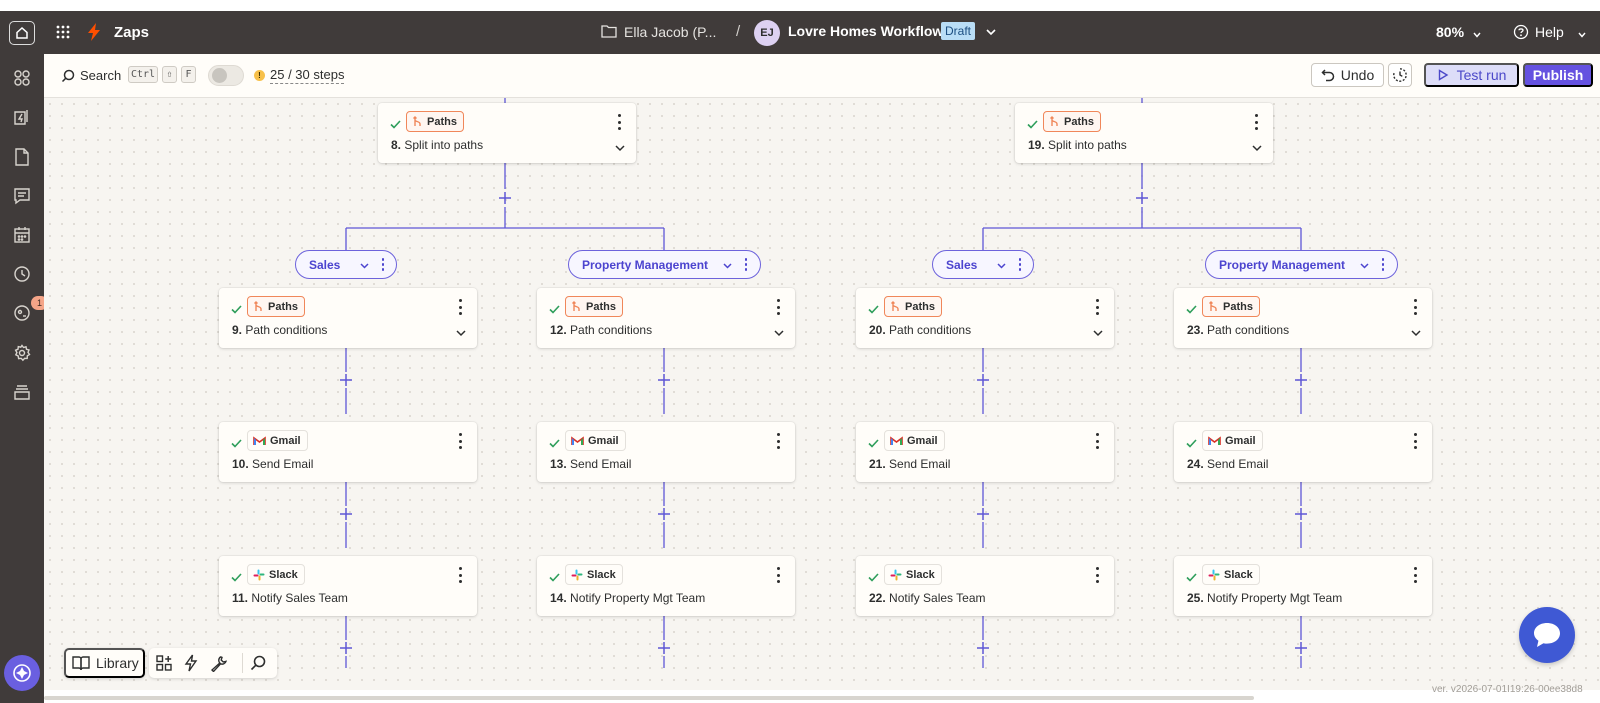 Image resolution: width=1600 pixels, height=703 pixels. Describe the element at coordinates (22, 196) in the screenshot. I see `interfaces-icon` at that location.